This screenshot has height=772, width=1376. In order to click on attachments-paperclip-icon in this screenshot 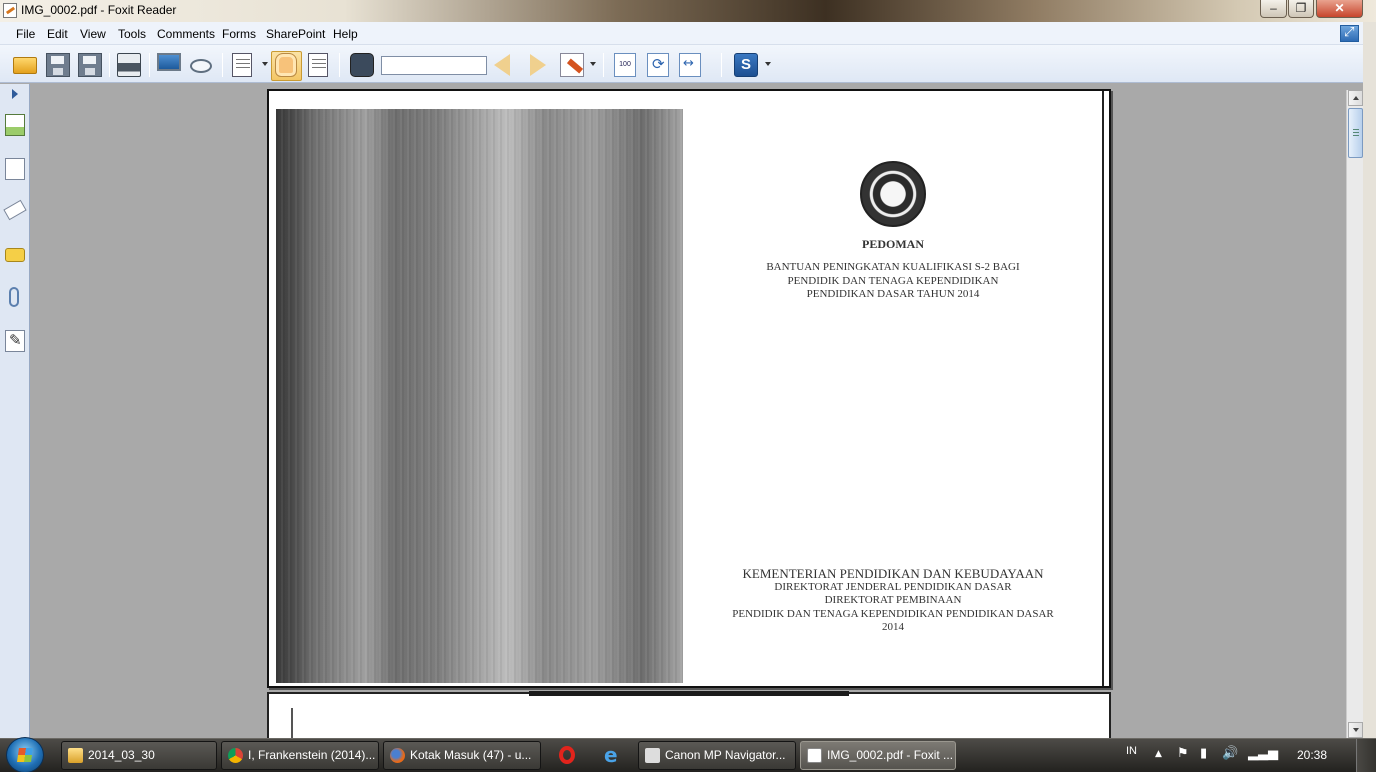, I will do `click(14, 297)`.